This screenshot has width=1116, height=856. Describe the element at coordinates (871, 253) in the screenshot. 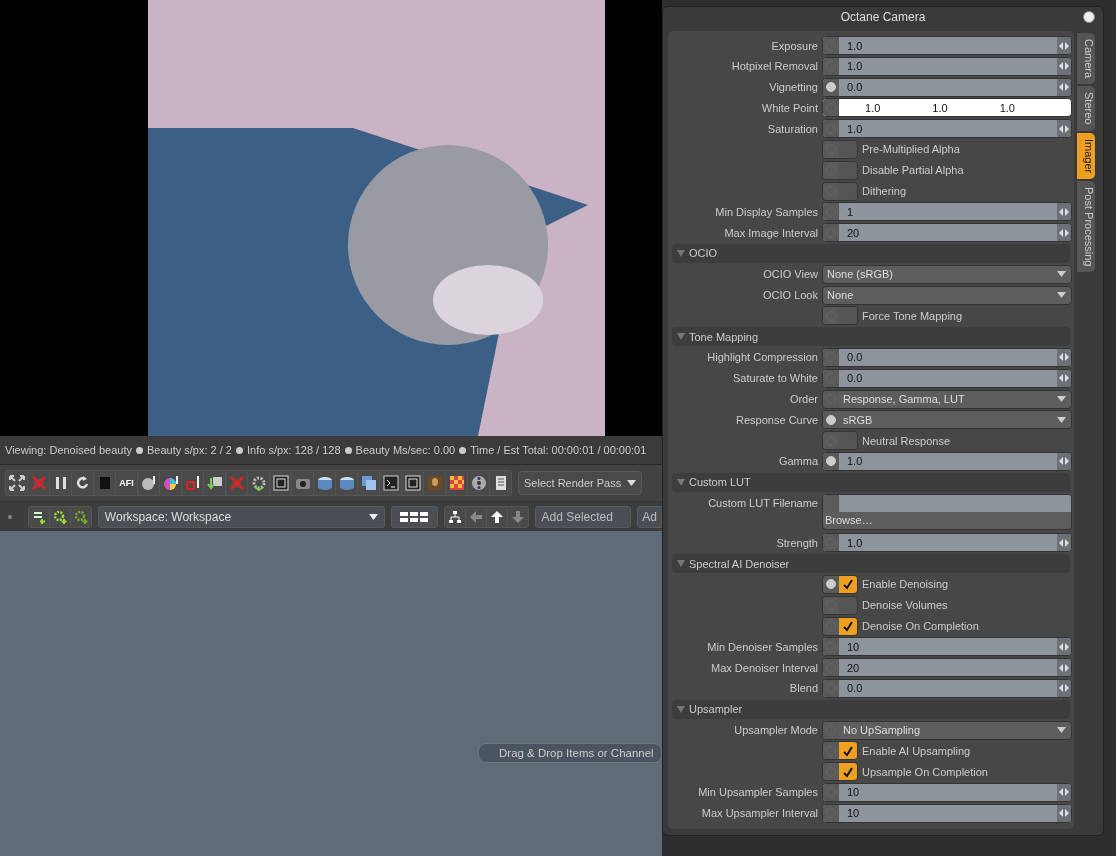

I see `section-header: OCIO` at that location.